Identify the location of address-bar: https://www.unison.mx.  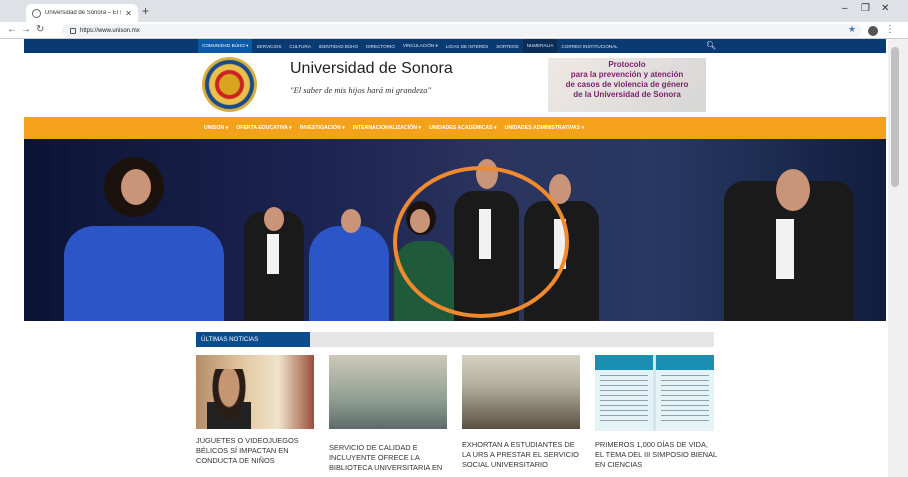
(462, 30).